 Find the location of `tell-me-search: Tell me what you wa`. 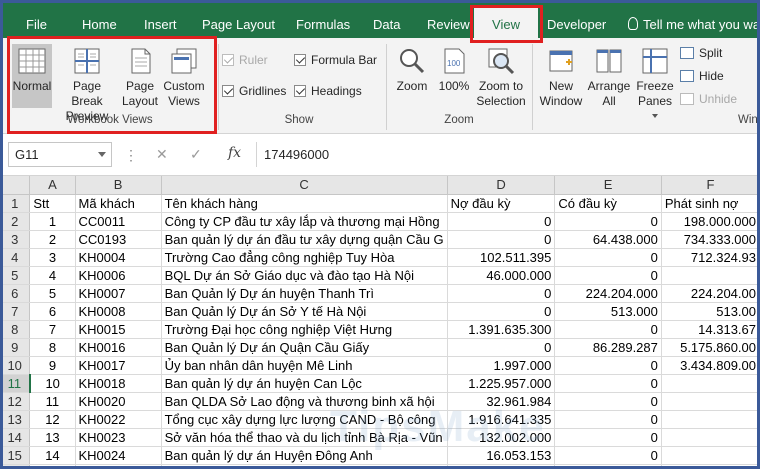

tell-me-search: Tell me what you wa is located at coordinates (694, 19).